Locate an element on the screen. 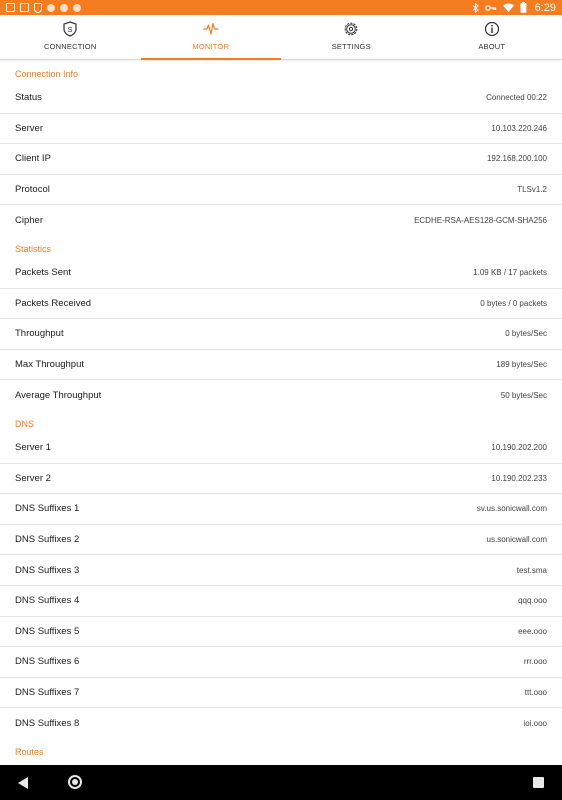 The image size is (562, 800). tab-about: ABOUT is located at coordinates (492, 37).